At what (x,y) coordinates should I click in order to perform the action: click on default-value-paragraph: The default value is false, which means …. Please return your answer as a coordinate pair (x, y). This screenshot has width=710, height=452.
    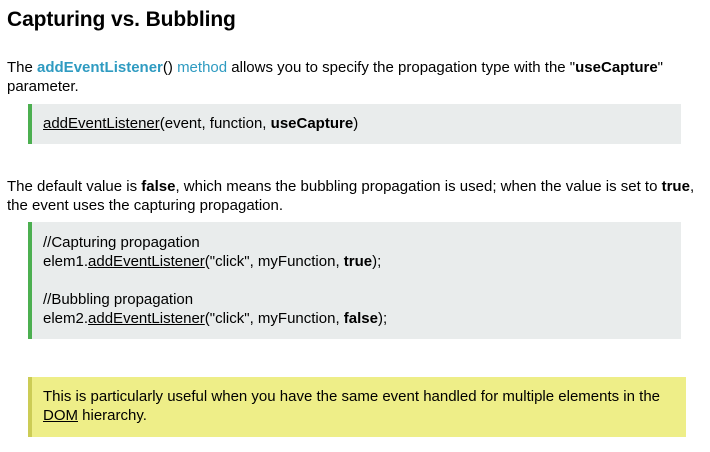
    Looking at the image, I should click on (357, 196).